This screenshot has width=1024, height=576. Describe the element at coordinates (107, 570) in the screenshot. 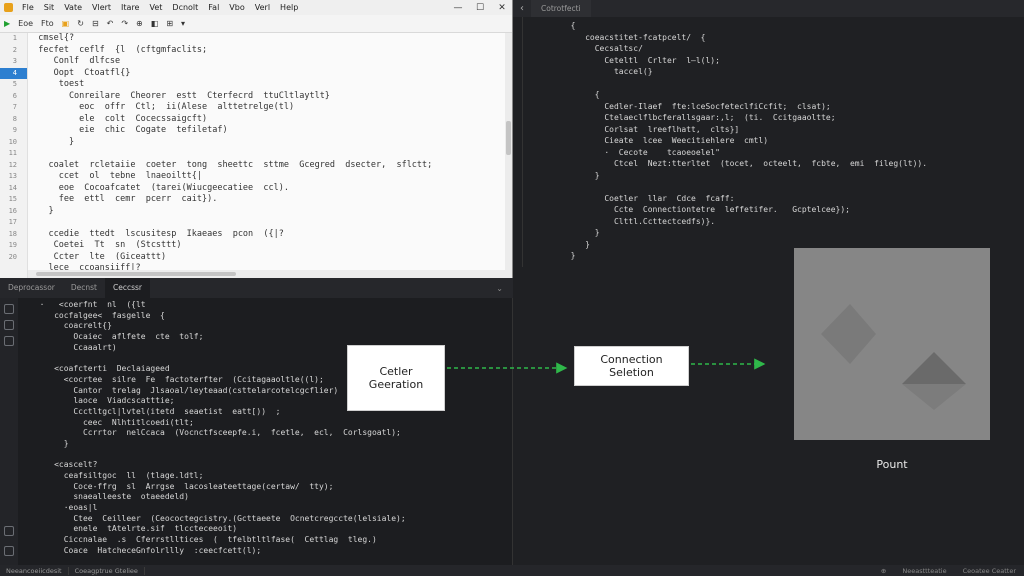

I see `status-item: Coeagptrue Gteliee` at that location.